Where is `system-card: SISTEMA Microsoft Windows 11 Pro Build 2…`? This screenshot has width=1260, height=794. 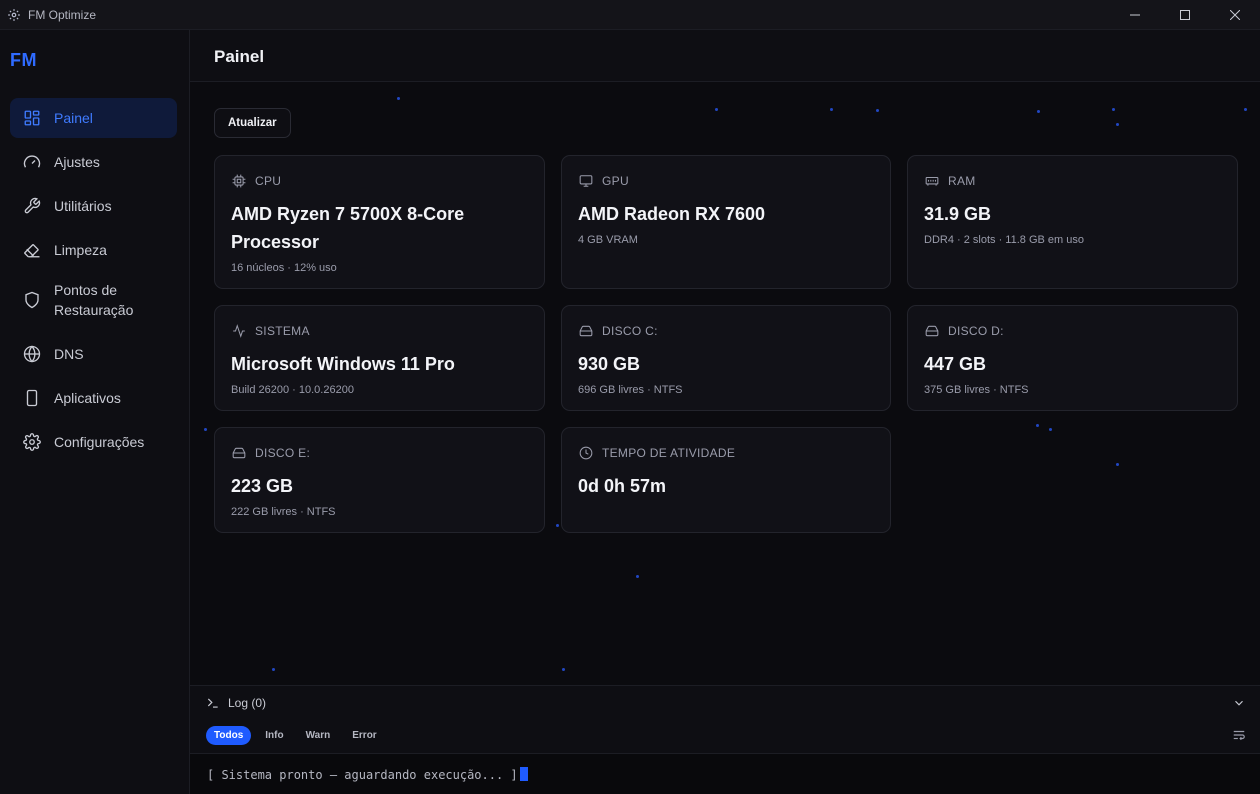
system-card: SISTEMA Microsoft Windows 11 Pro Build 2… is located at coordinates (379, 358).